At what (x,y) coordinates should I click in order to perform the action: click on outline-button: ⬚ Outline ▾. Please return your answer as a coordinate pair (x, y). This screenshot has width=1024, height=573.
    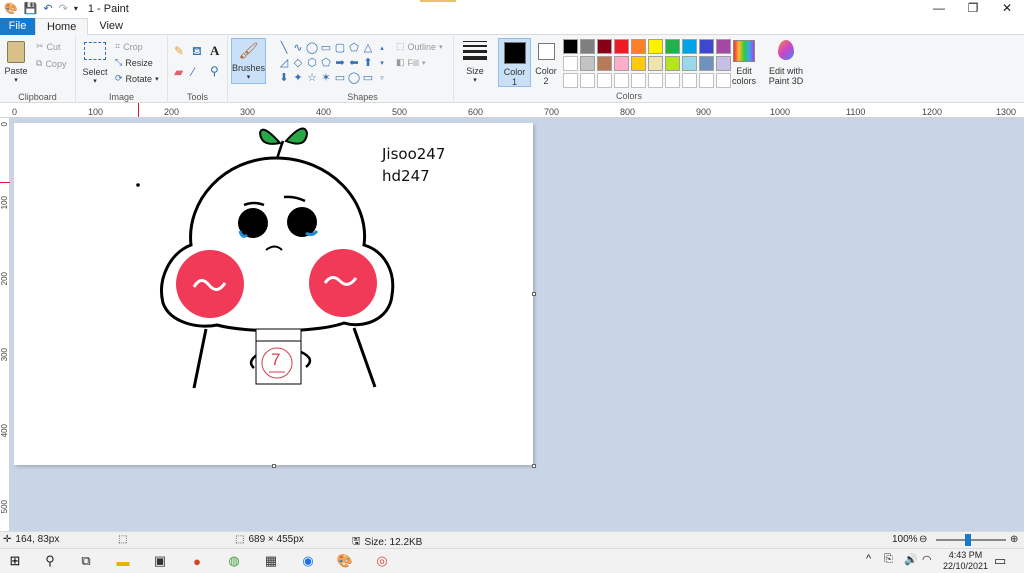
    Looking at the image, I should click on (419, 46).